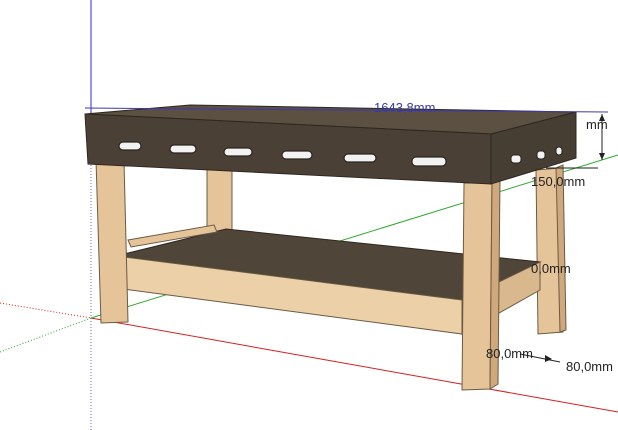 The image size is (618, 430). What do you see at coordinates (46, 310) in the screenshot?
I see `red-axis-dotted` at bounding box center [46, 310].